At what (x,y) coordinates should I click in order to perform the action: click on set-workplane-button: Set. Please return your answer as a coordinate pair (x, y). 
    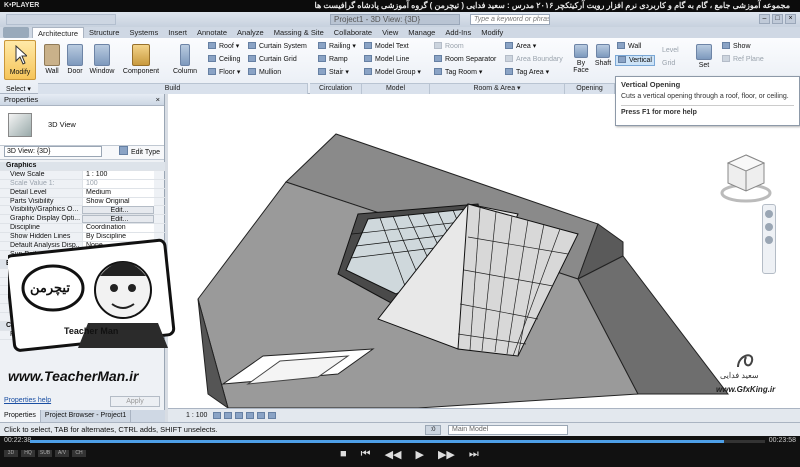
    Looking at the image, I should click on (704, 56).